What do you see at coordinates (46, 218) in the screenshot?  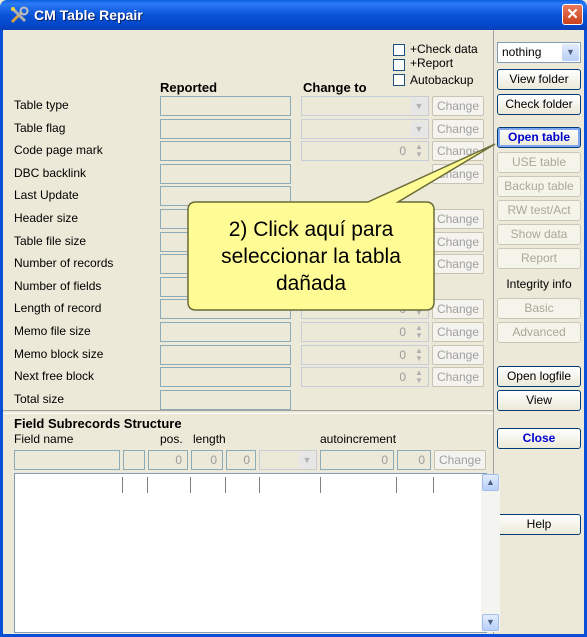 I see `header-size-label: Header size` at bounding box center [46, 218].